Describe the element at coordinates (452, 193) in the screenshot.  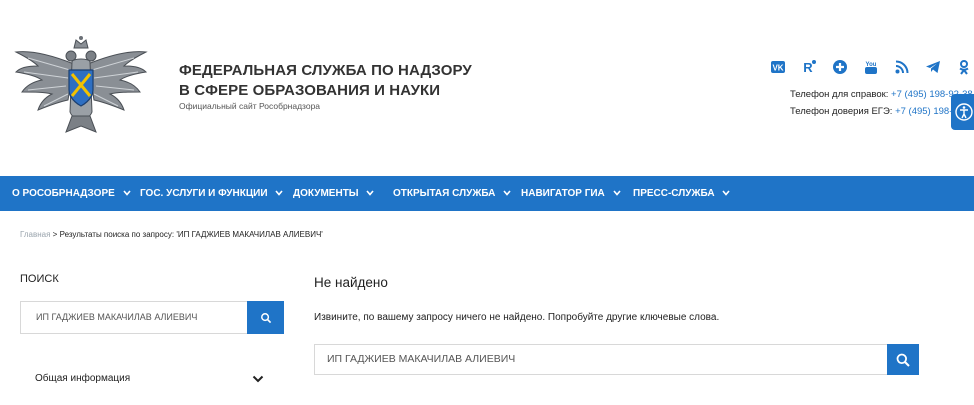
I see `nav-item-open-service: ОТКРЫТАЯ СЛУЖБА` at that location.